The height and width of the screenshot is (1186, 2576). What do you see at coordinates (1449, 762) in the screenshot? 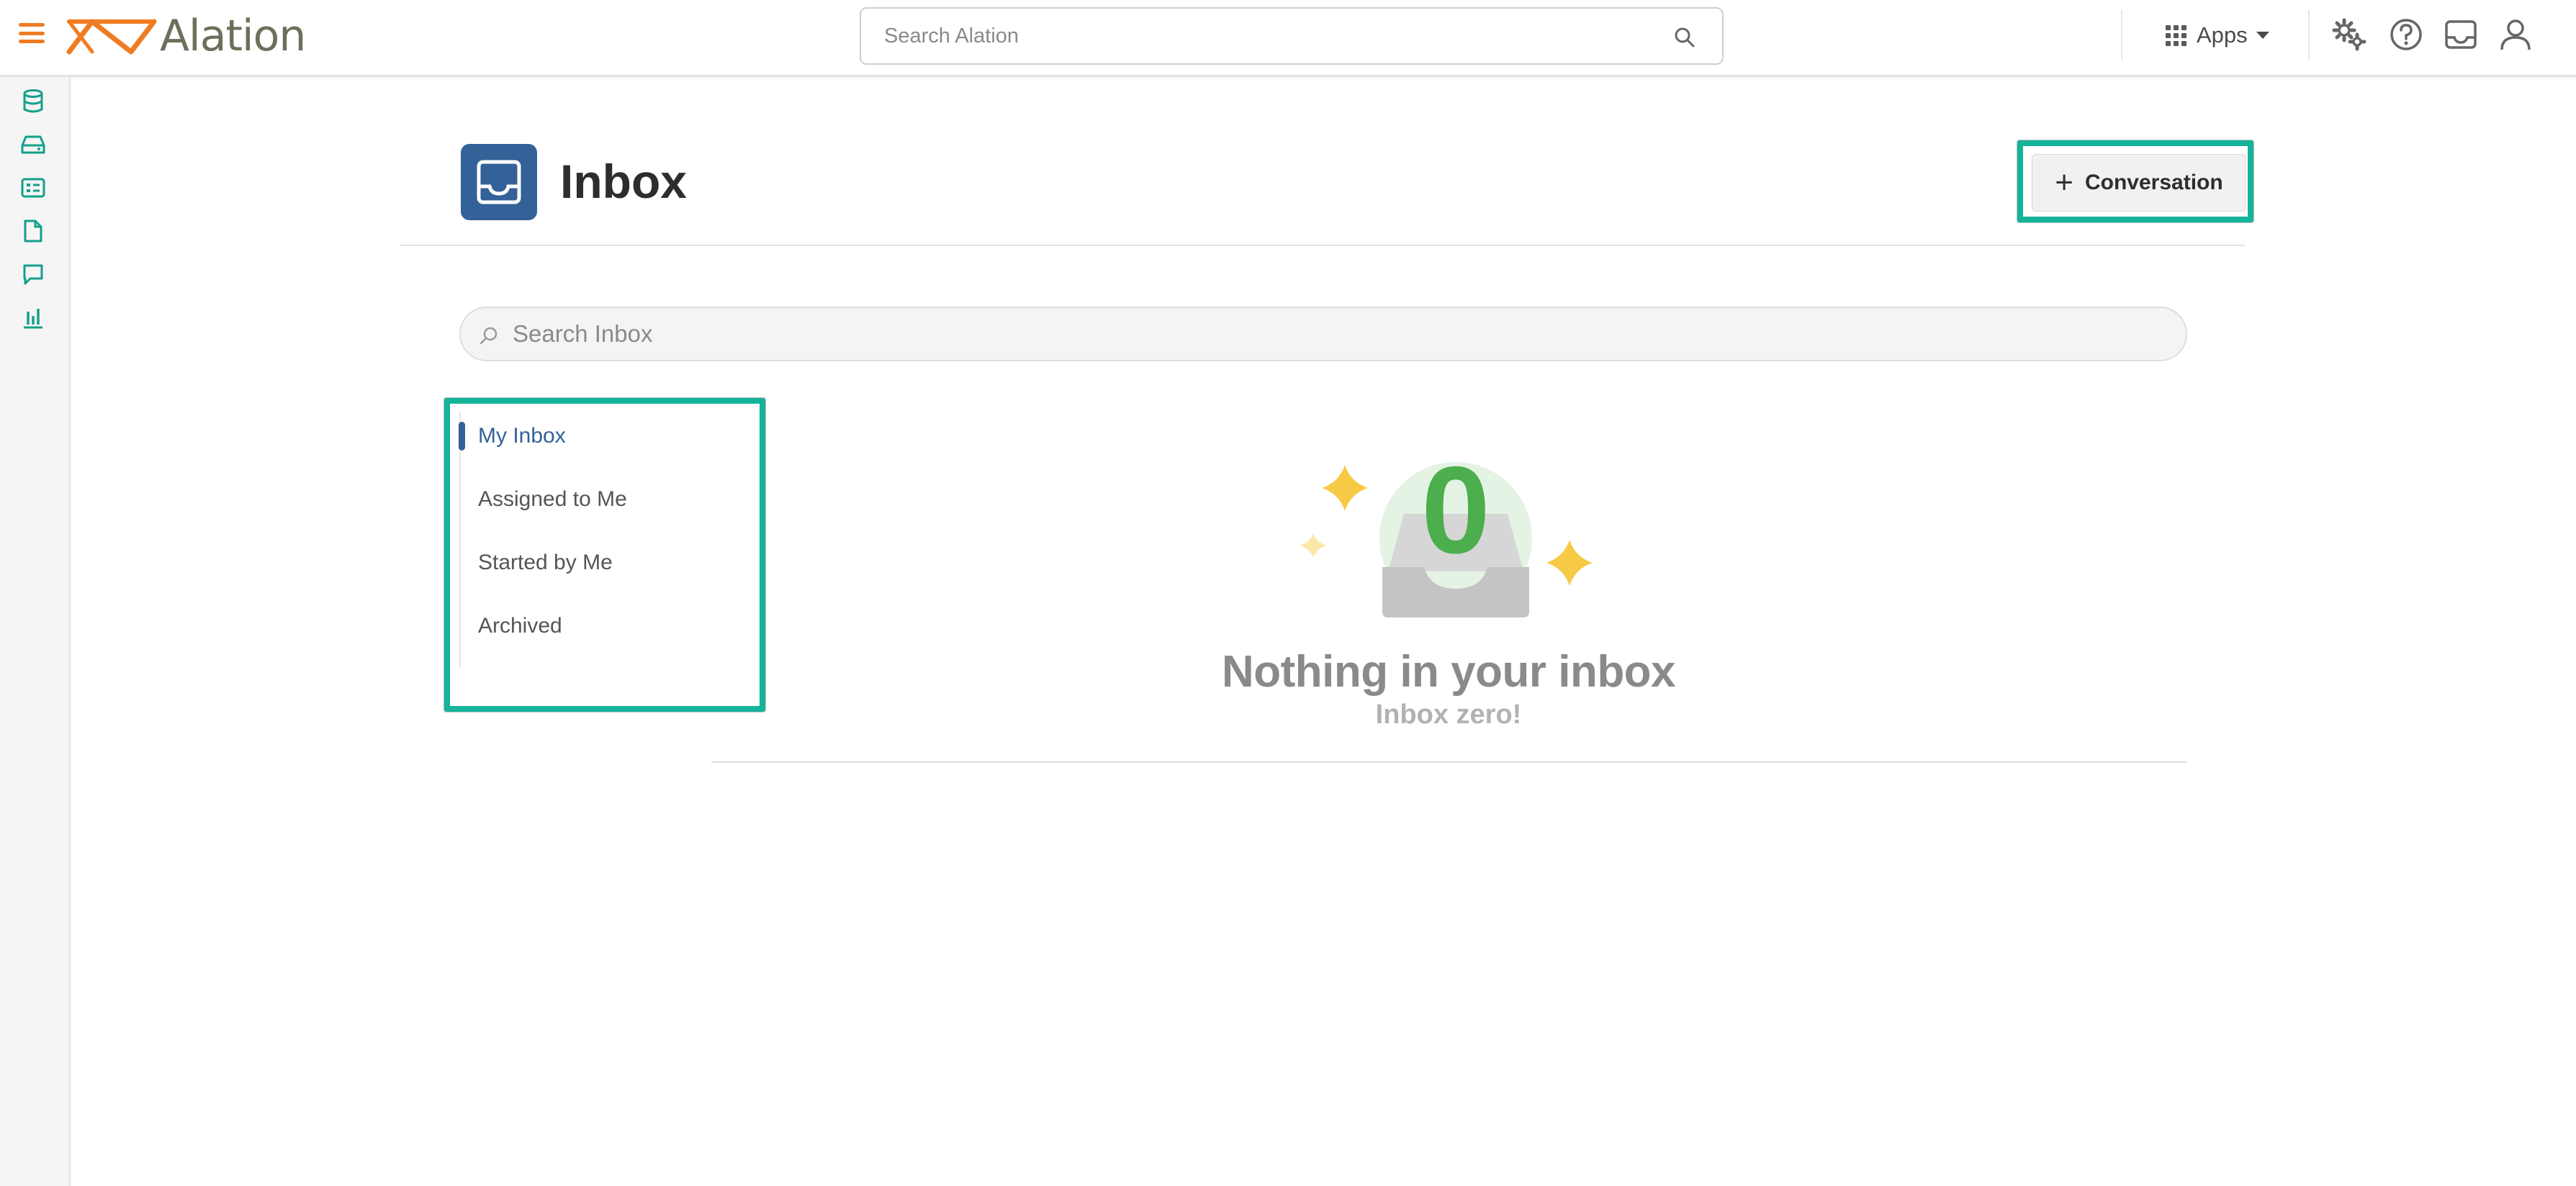
I see `content-divider` at bounding box center [1449, 762].